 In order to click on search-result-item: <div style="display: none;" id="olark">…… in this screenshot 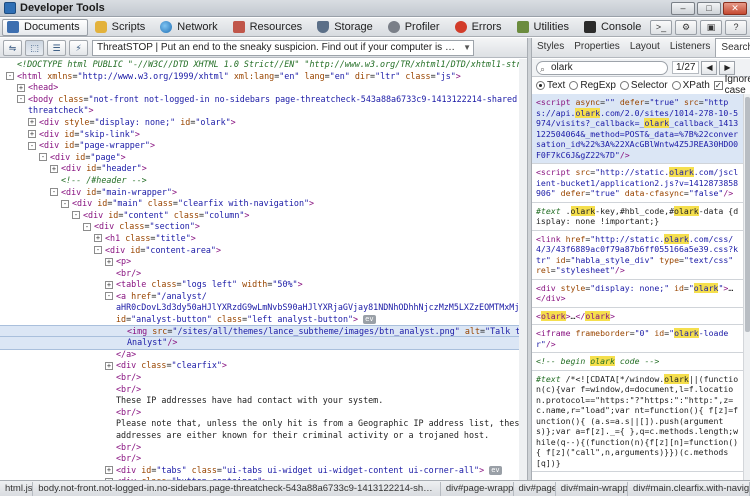, I will do `click(637, 294)`.